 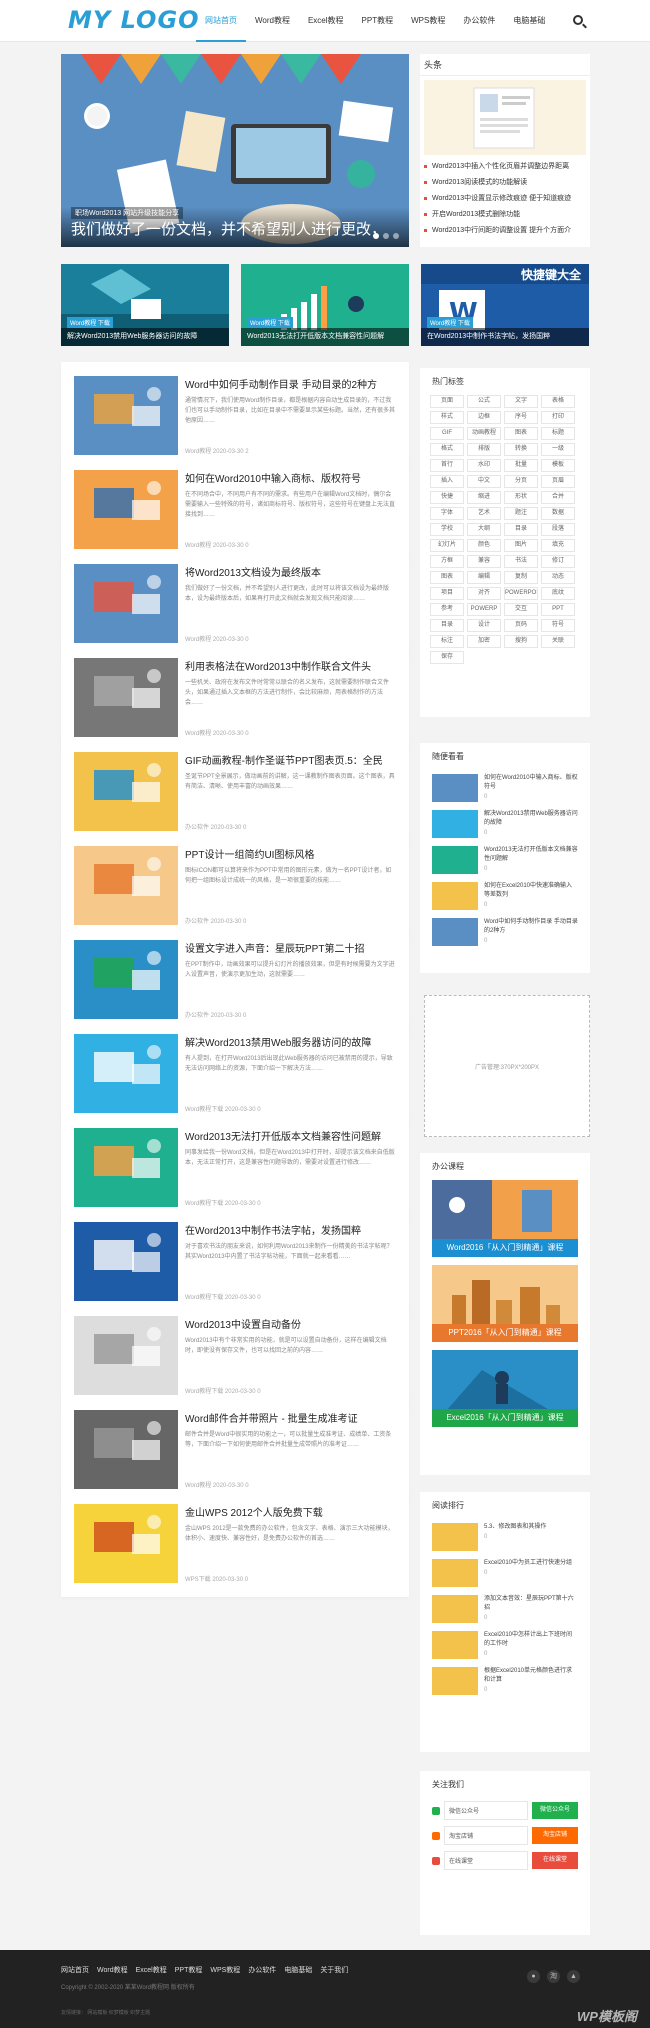 I want to click on article-title: Word2013中设置自动备份, so click(x=291, y=1323).